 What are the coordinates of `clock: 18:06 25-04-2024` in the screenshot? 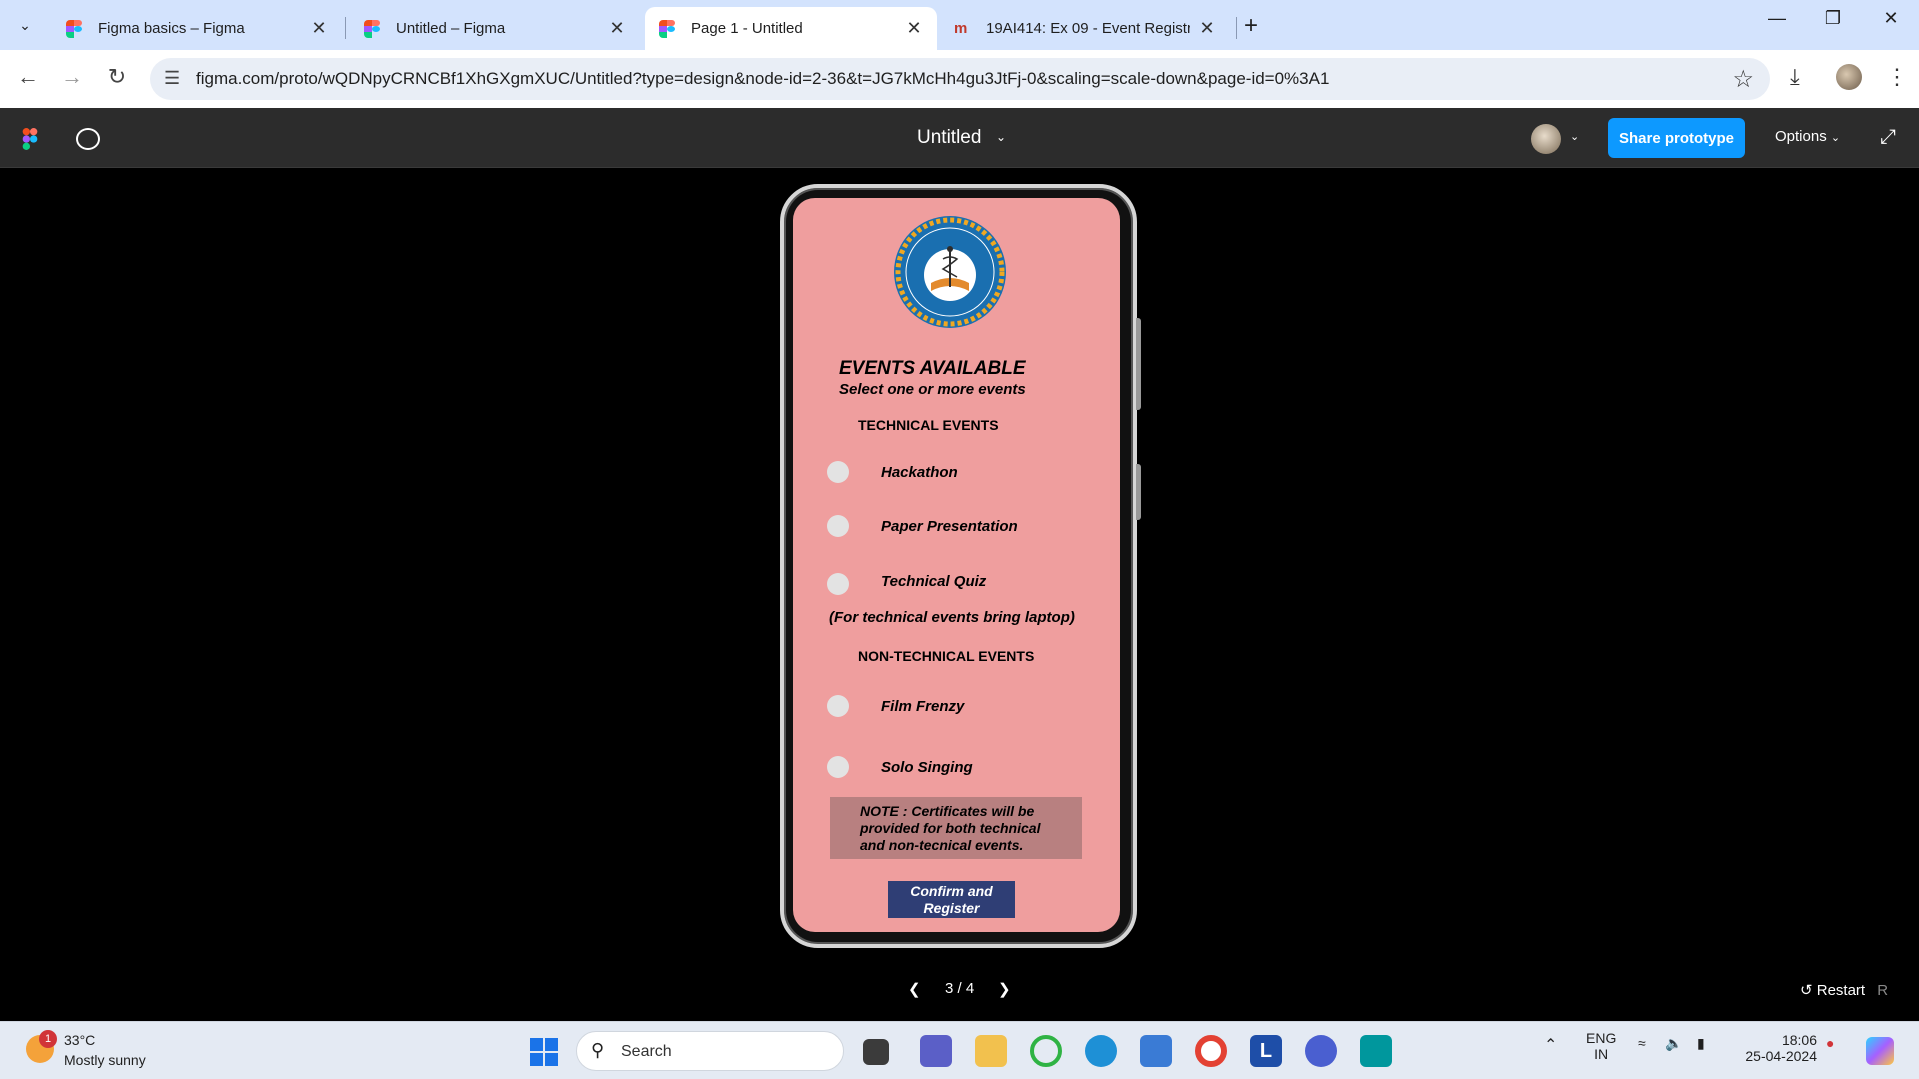 It's located at (1776, 1048).